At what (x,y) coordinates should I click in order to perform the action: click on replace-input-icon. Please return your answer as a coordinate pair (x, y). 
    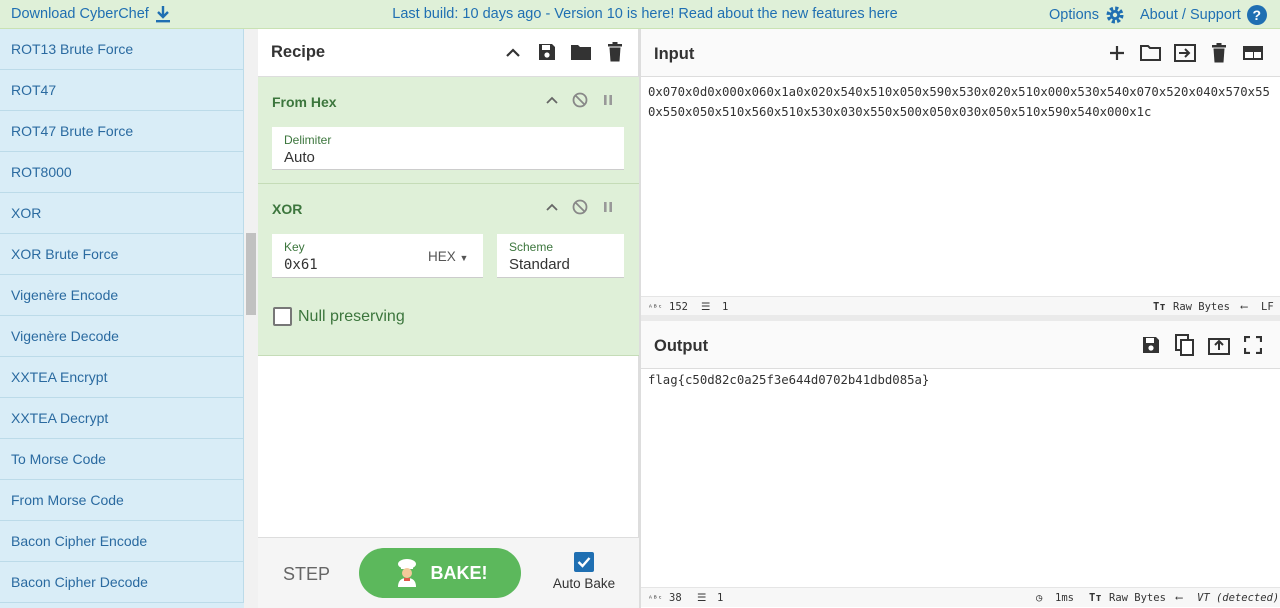
    Looking at the image, I should click on (1219, 345).